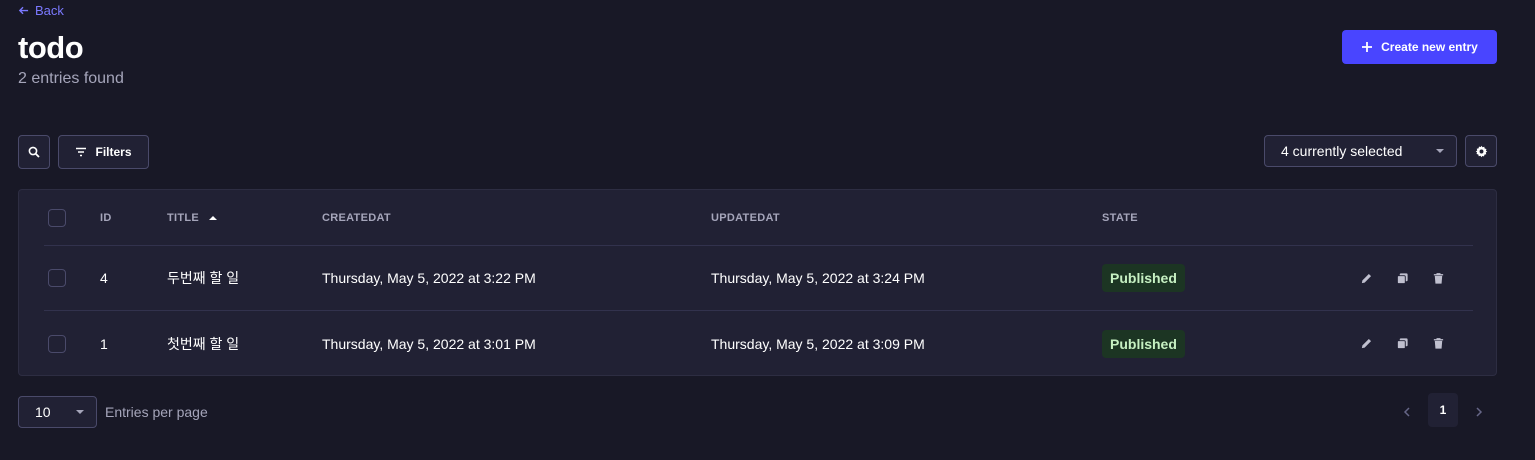 This screenshot has width=1535, height=460. I want to click on header-createdat: CREATEDAT, so click(356, 217).